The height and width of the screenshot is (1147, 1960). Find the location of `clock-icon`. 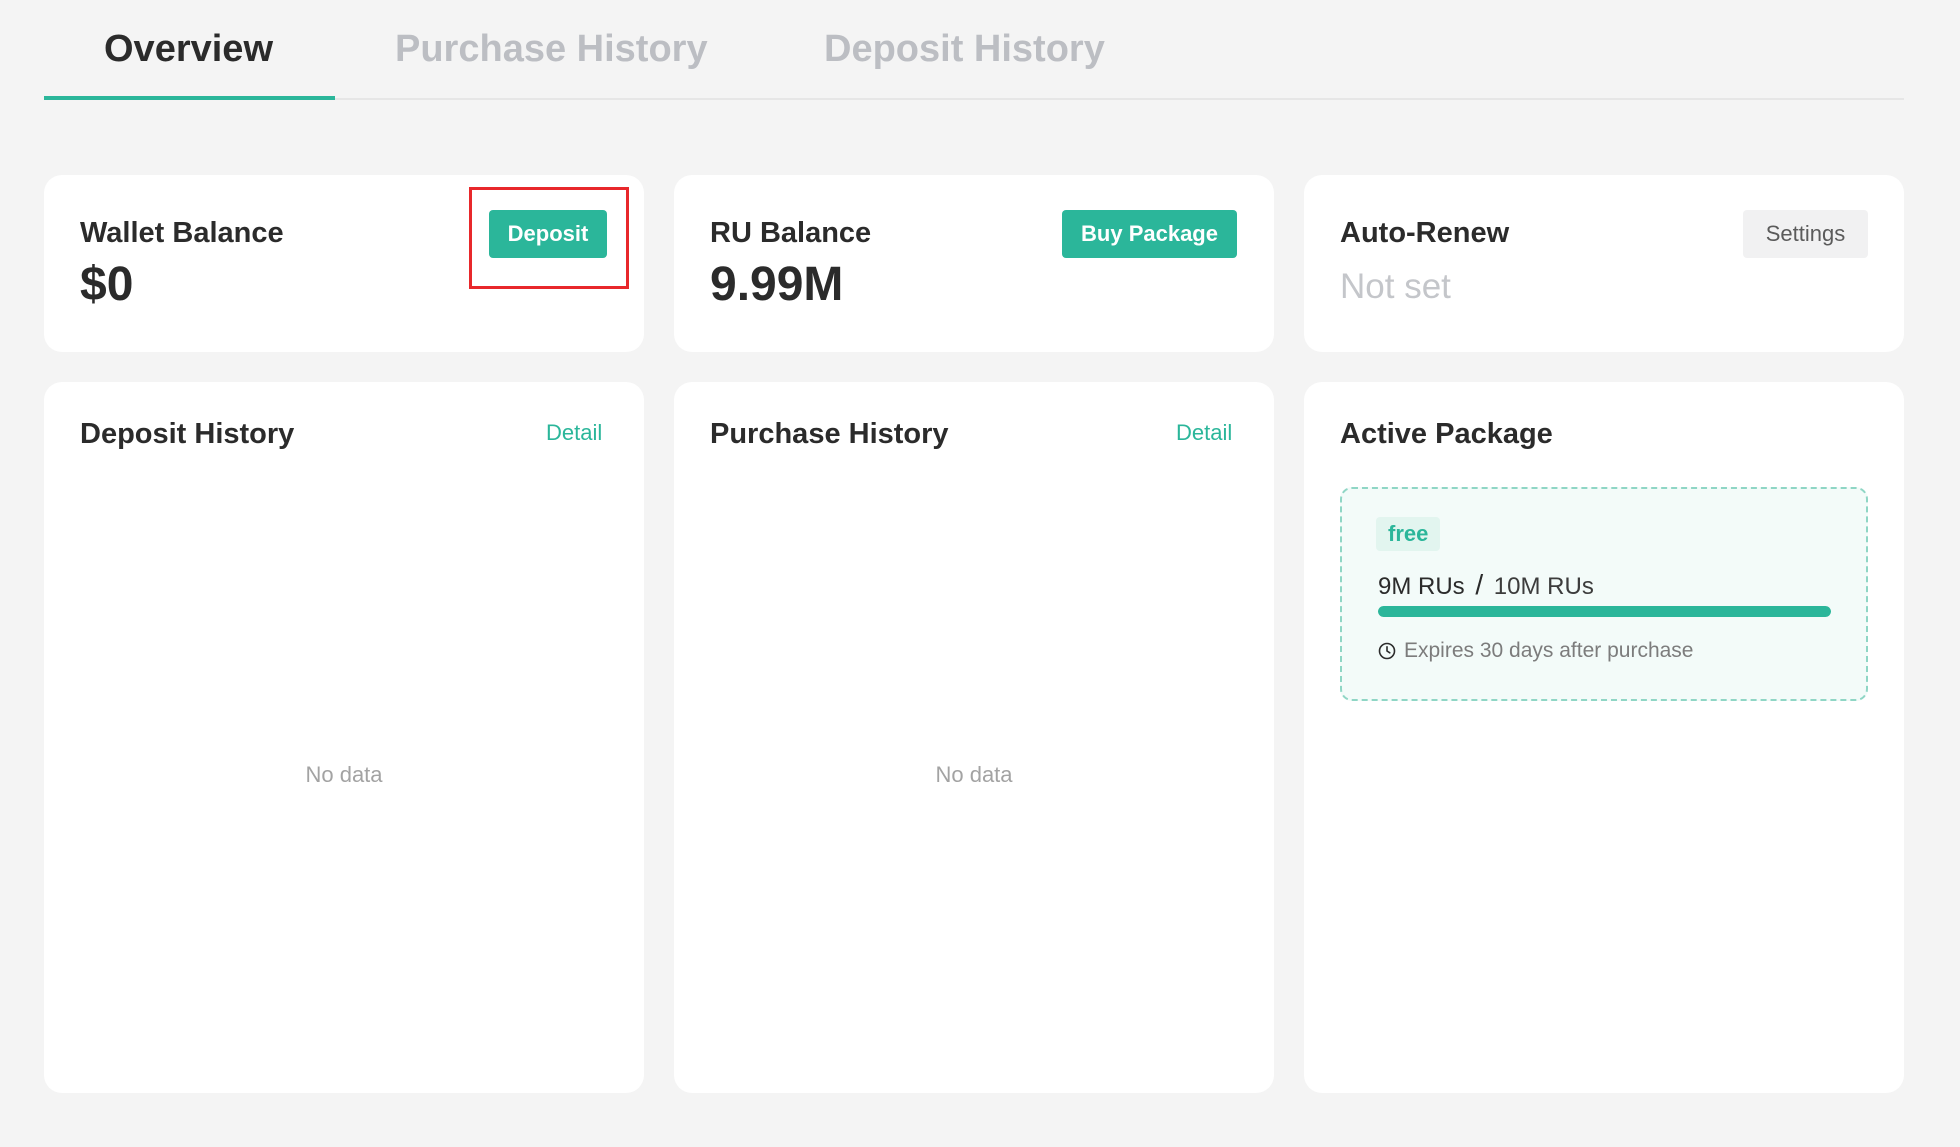

clock-icon is located at coordinates (1387, 654).